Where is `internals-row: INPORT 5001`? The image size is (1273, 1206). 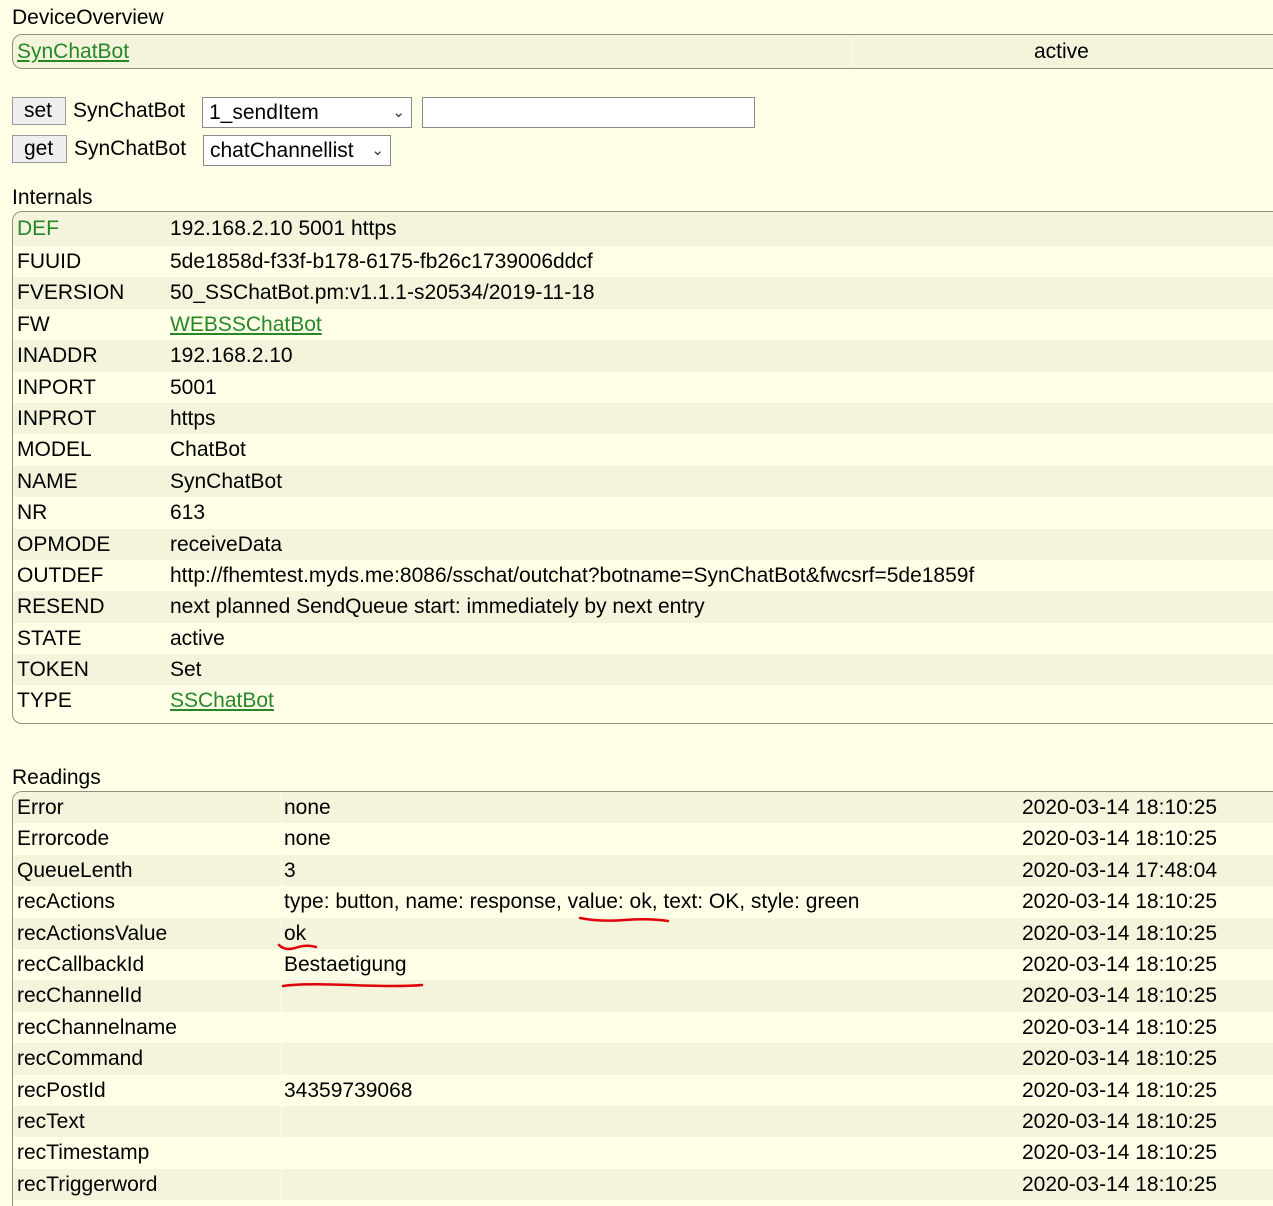 internals-row: INPORT 5001 is located at coordinates (643, 387).